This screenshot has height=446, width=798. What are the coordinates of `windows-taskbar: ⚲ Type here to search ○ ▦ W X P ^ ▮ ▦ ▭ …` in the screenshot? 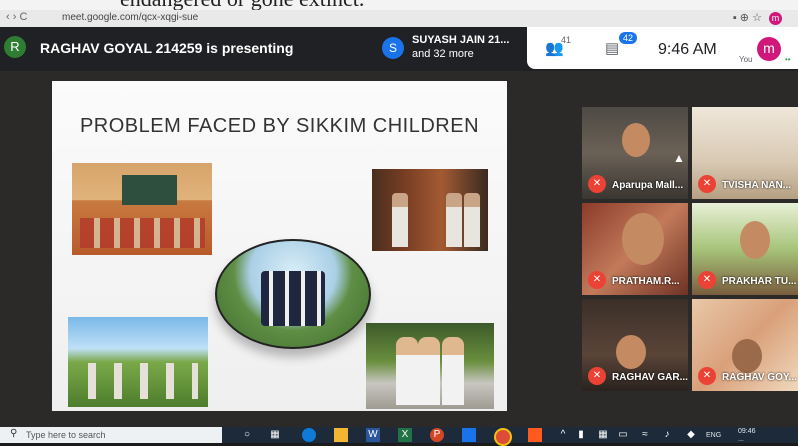 It's located at (399, 436).